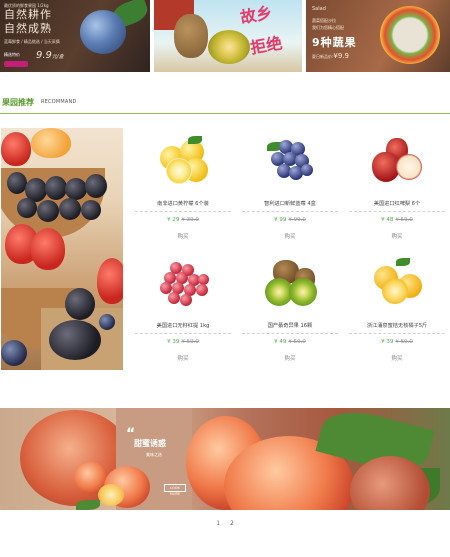  What do you see at coordinates (28, 28) in the screenshot?
I see `banner-heading-2: 自然成熟` at bounding box center [28, 28].